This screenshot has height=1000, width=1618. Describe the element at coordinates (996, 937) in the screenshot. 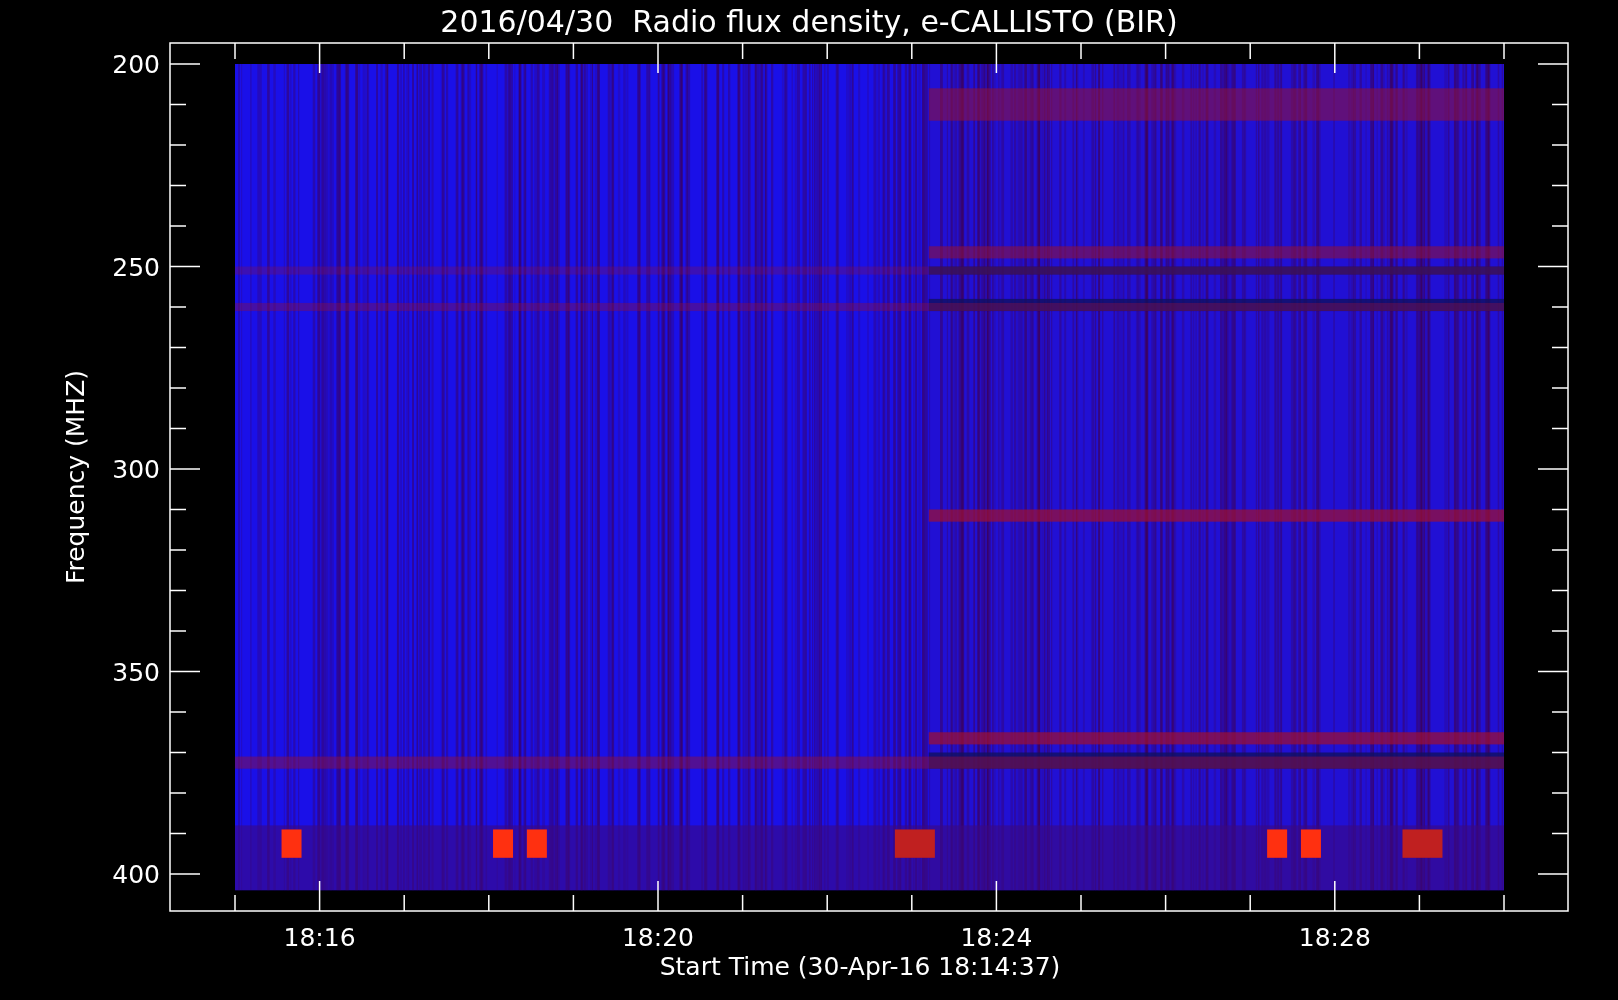

I see `tick-label: 18:24` at that location.